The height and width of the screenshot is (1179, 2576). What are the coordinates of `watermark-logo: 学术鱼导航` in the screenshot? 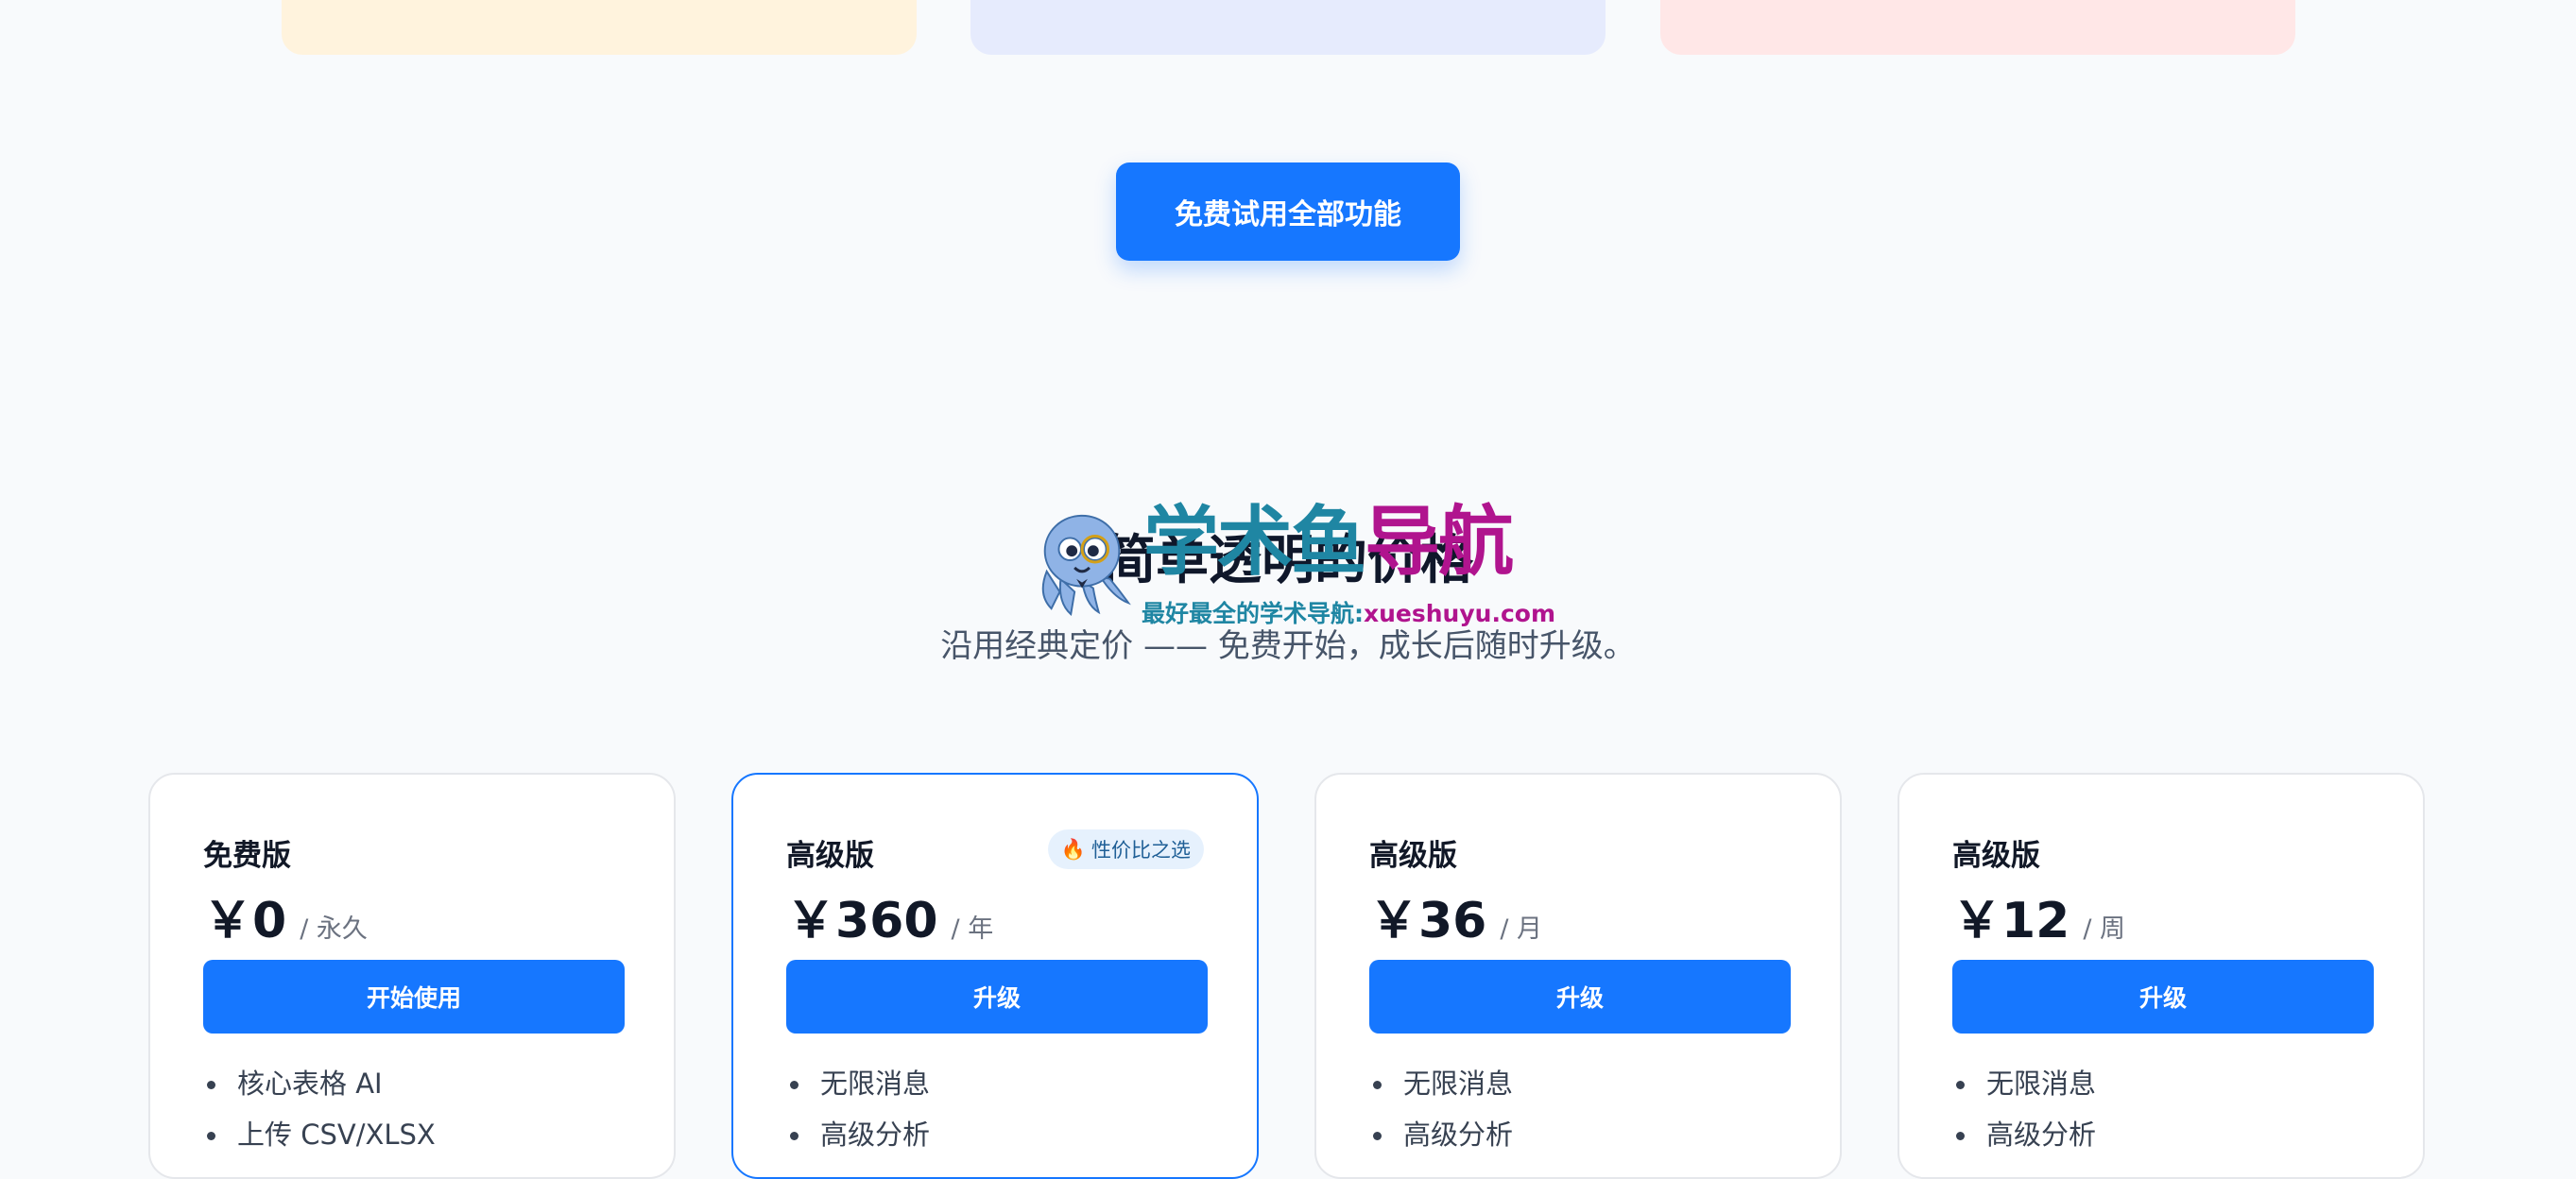 It's located at (1328, 542).